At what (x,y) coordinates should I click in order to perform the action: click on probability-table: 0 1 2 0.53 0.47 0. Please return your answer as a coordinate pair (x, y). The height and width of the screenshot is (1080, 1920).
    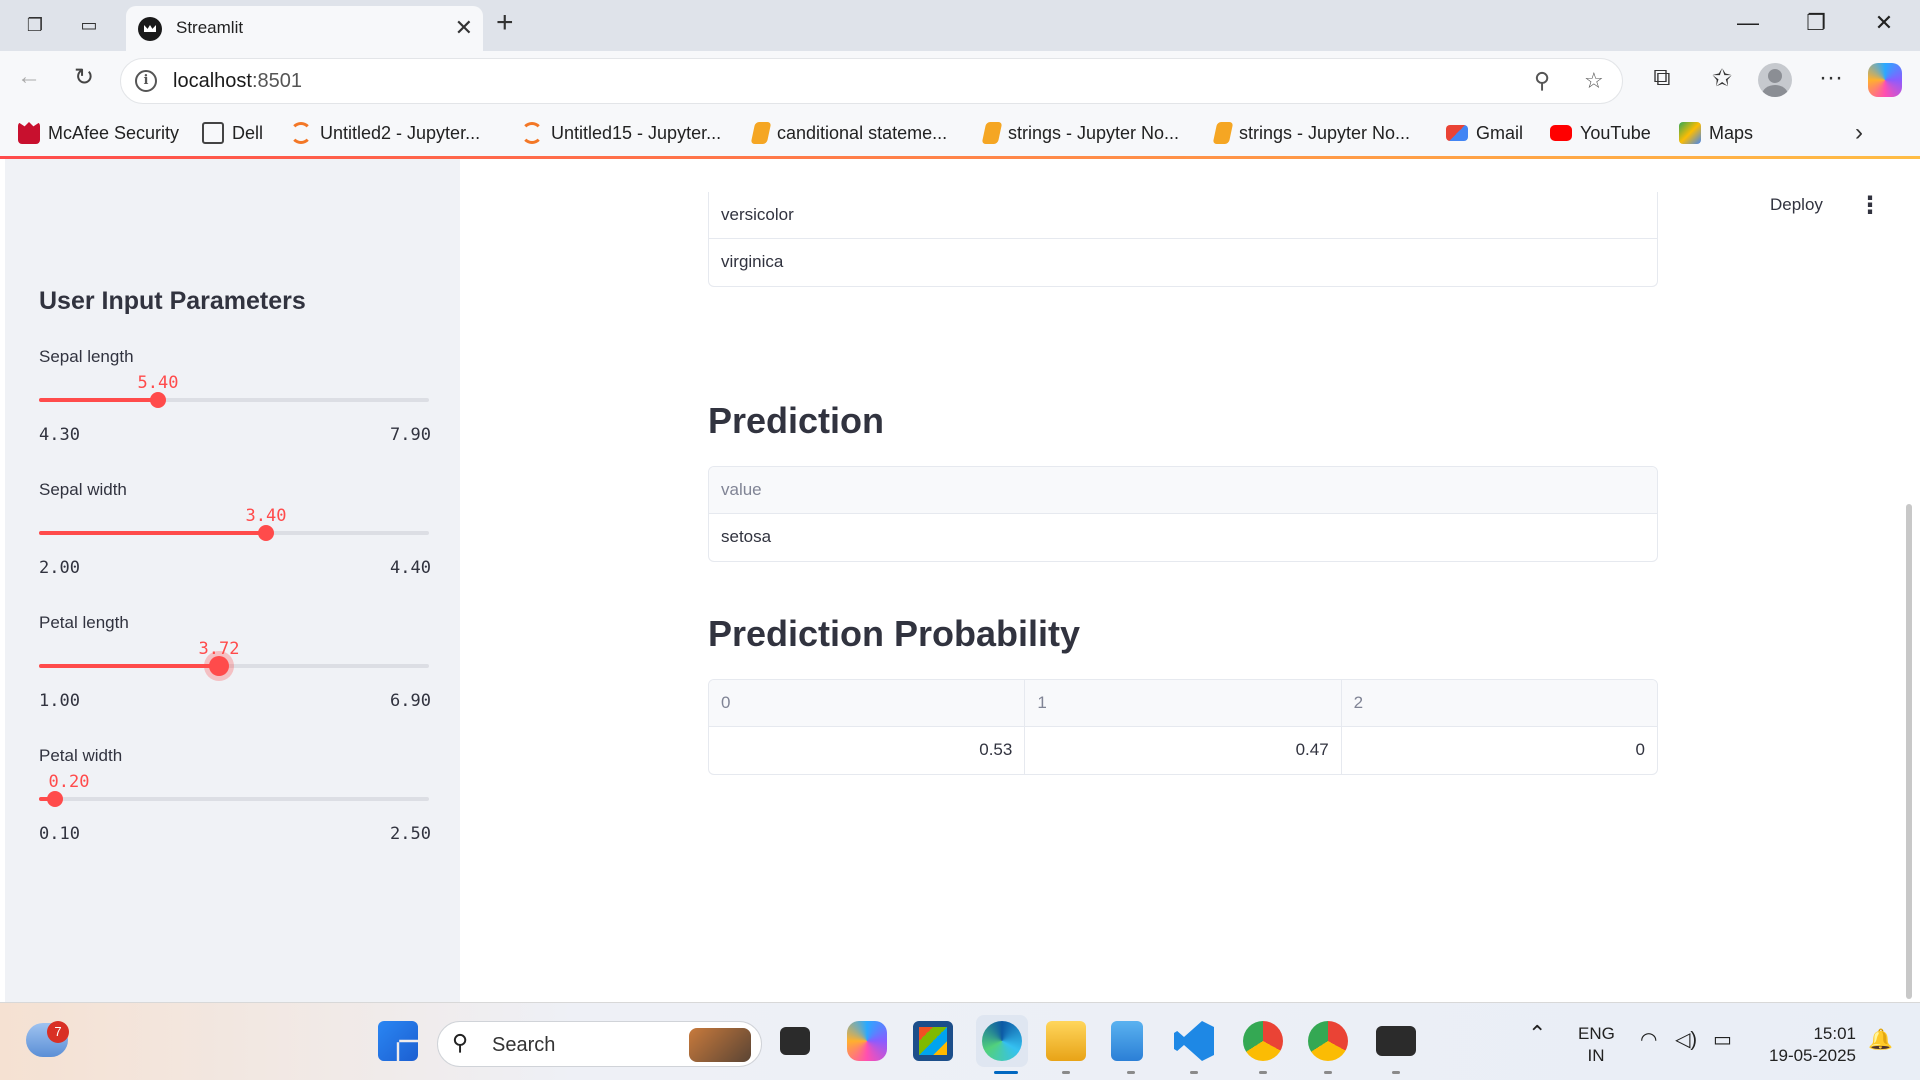
    Looking at the image, I should click on (1183, 727).